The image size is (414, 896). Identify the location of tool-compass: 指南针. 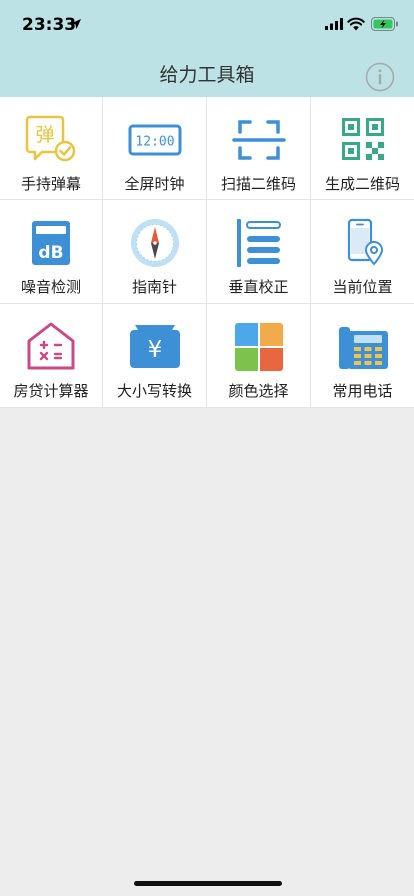
(155, 252).